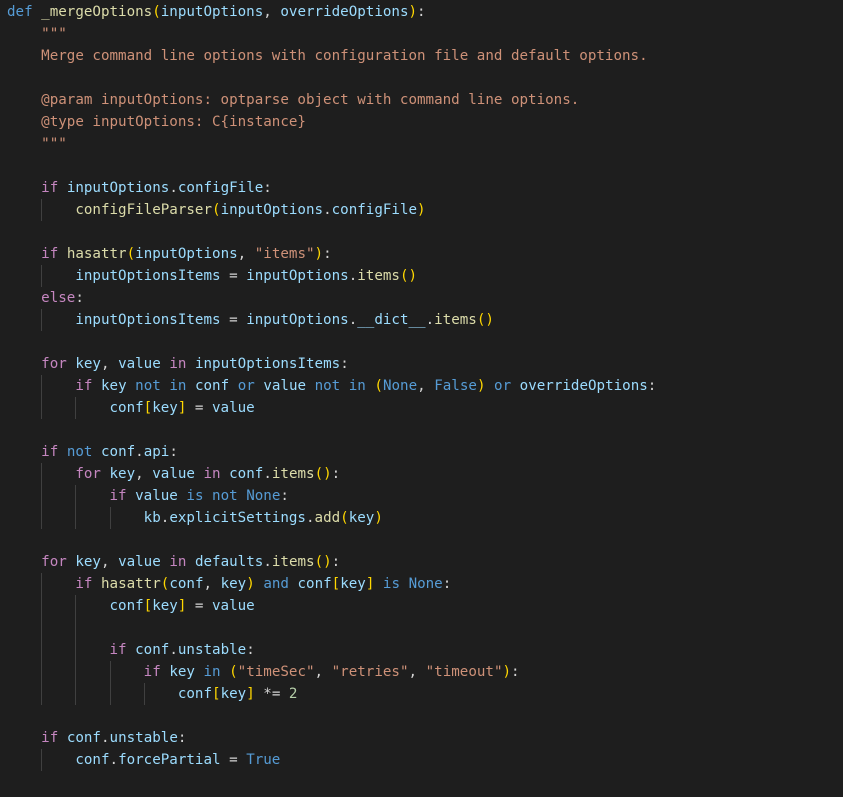 The image size is (843, 797). I want to click on code-line: if inputOptions.configFile:, so click(425, 188).